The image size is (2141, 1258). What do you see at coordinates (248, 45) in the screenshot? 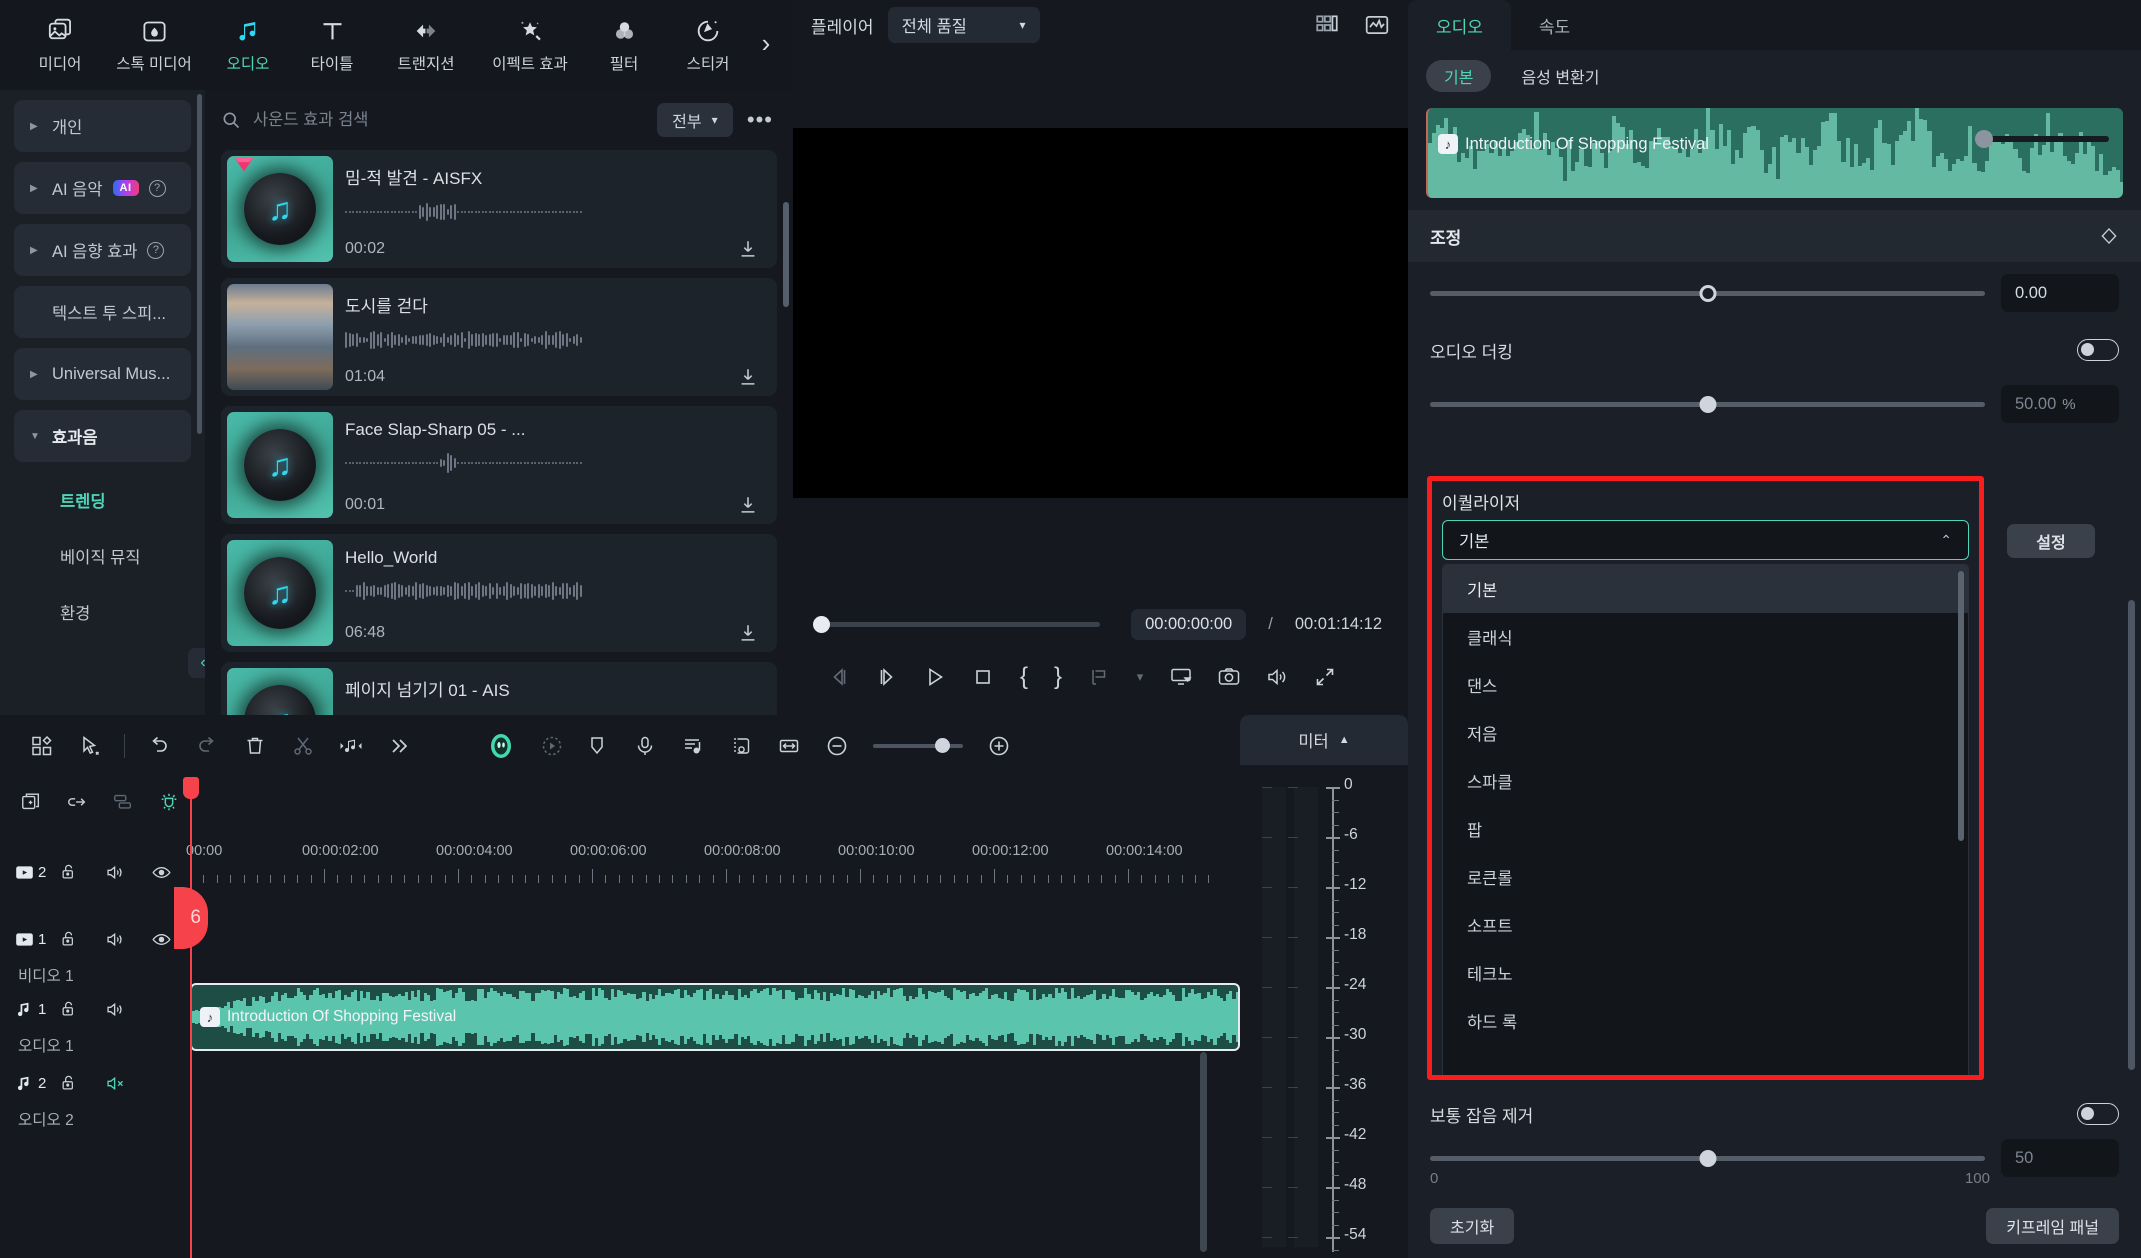
I see `nav-item-audio: 오디오` at bounding box center [248, 45].